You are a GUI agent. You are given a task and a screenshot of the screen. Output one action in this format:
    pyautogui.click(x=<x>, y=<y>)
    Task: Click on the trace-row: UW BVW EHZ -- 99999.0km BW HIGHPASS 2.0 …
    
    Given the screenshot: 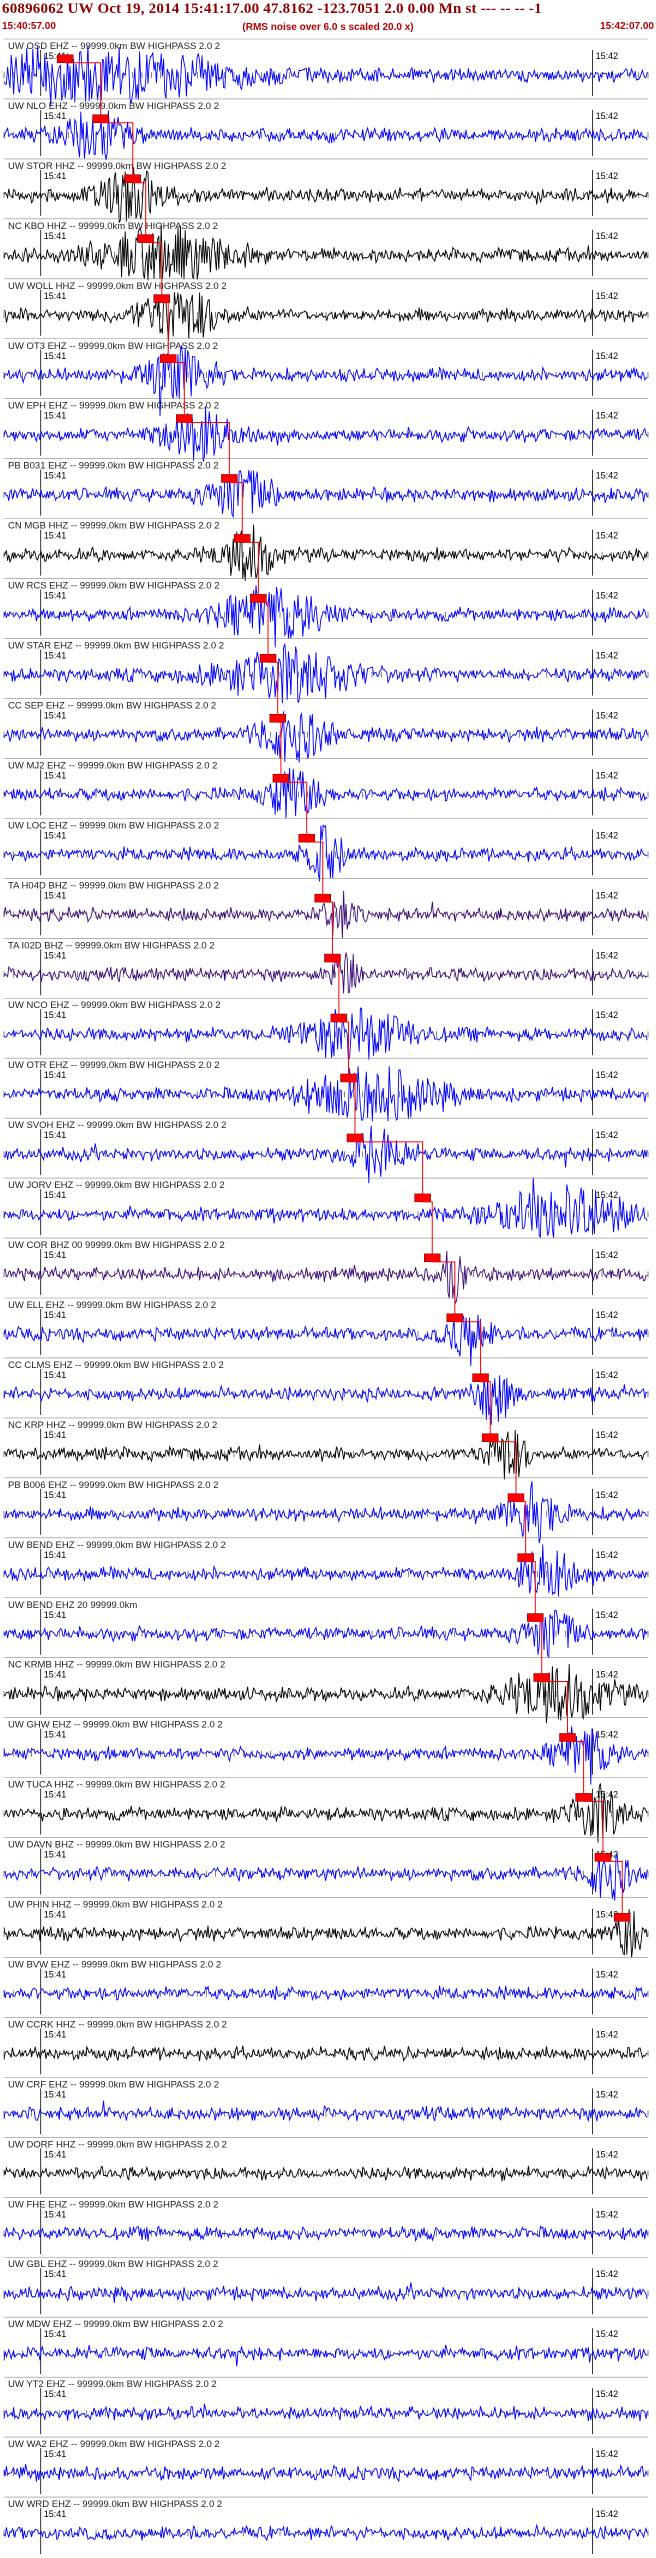 What is the action you would take?
    pyautogui.click(x=326, y=1986)
    